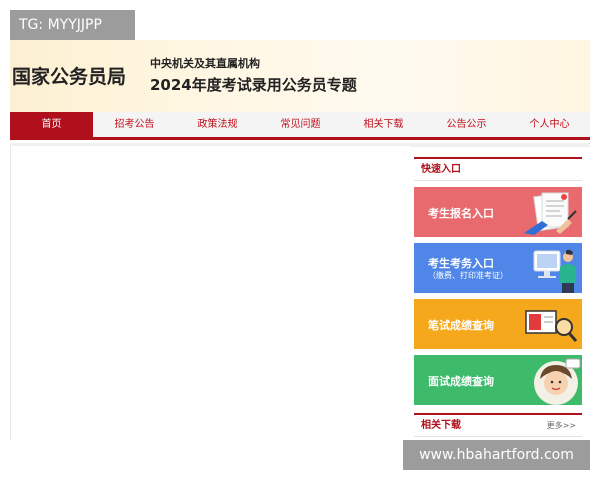 The height and width of the screenshot is (480, 600). What do you see at coordinates (554, 271) in the screenshot?
I see `computer-user-icon` at bounding box center [554, 271].